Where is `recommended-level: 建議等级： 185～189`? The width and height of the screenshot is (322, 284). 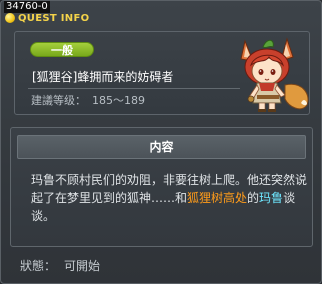
recommended-level: 建議等级： 185～189 is located at coordinates (91, 100).